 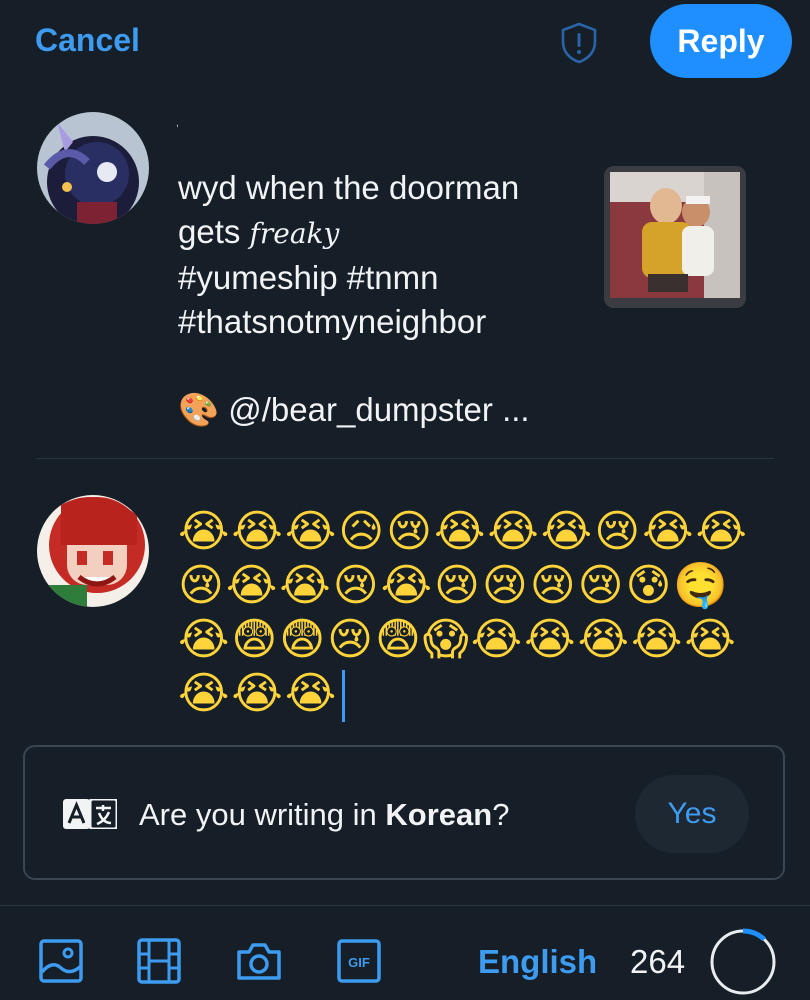 I want to click on gif-icon: GIF, so click(x=359, y=961).